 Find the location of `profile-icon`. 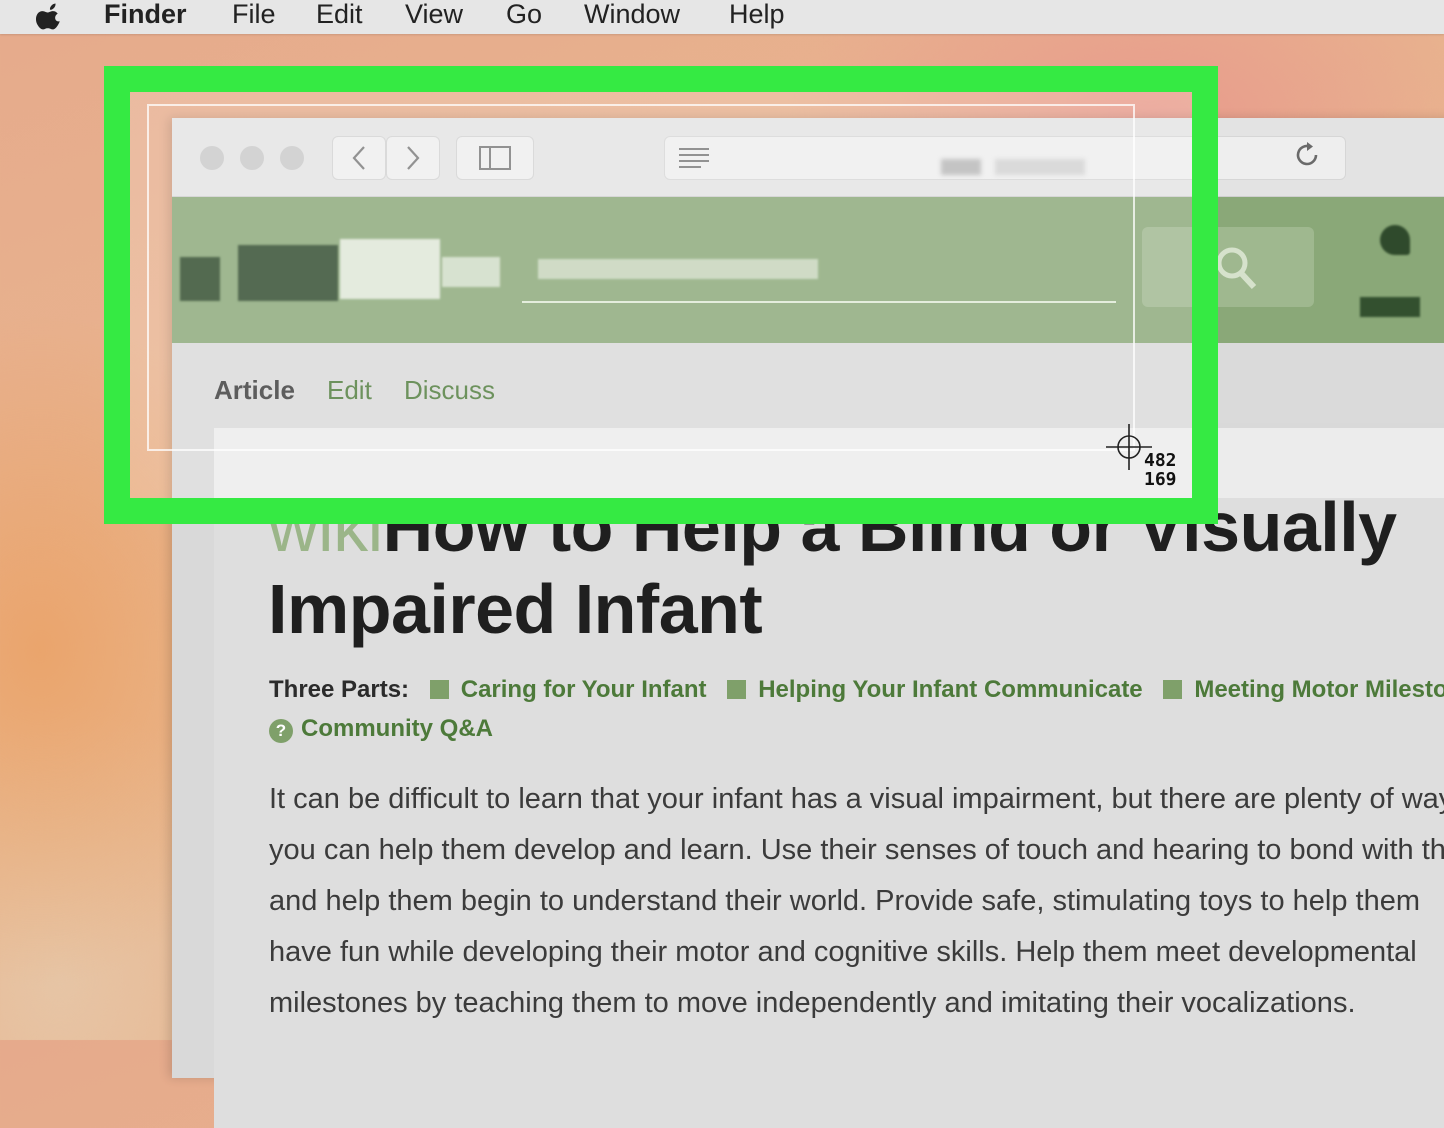

profile-icon is located at coordinates (1395, 240).